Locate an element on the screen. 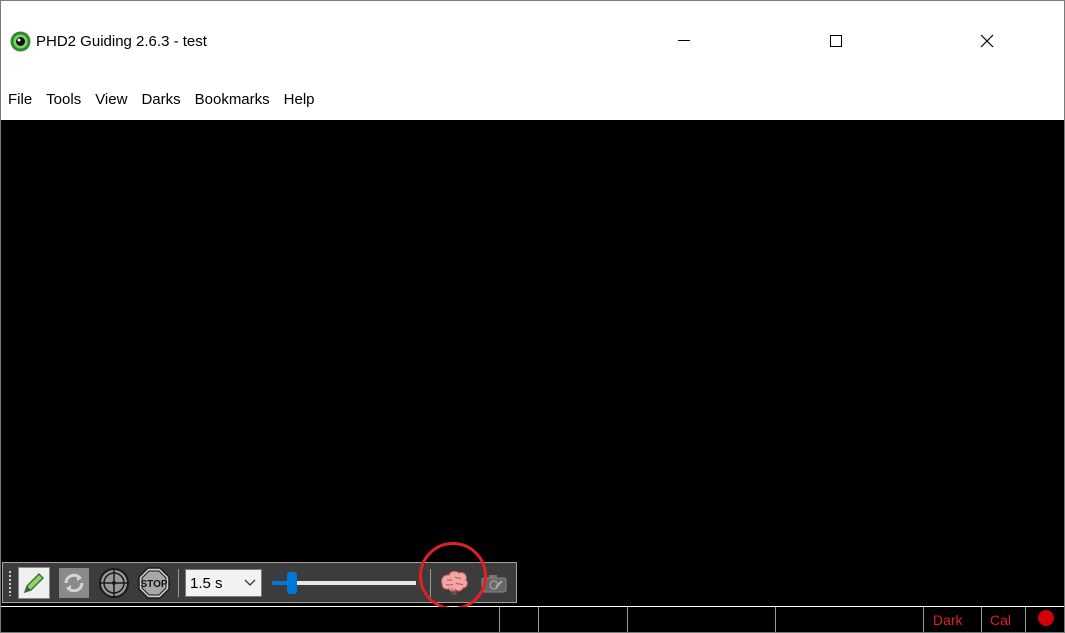 The image size is (1065, 633). crosshair-icon is located at coordinates (114, 583).